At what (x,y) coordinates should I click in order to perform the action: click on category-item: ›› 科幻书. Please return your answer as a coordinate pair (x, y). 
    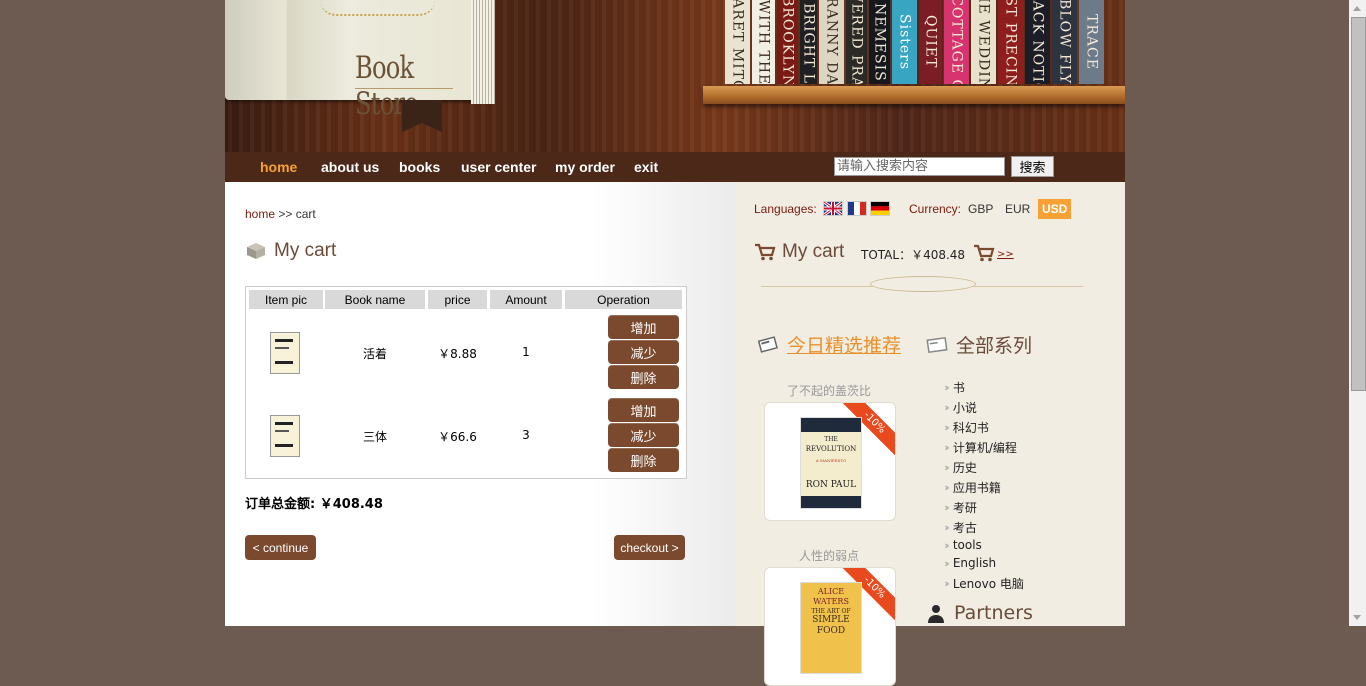
    Looking at the image, I should click on (966, 427).